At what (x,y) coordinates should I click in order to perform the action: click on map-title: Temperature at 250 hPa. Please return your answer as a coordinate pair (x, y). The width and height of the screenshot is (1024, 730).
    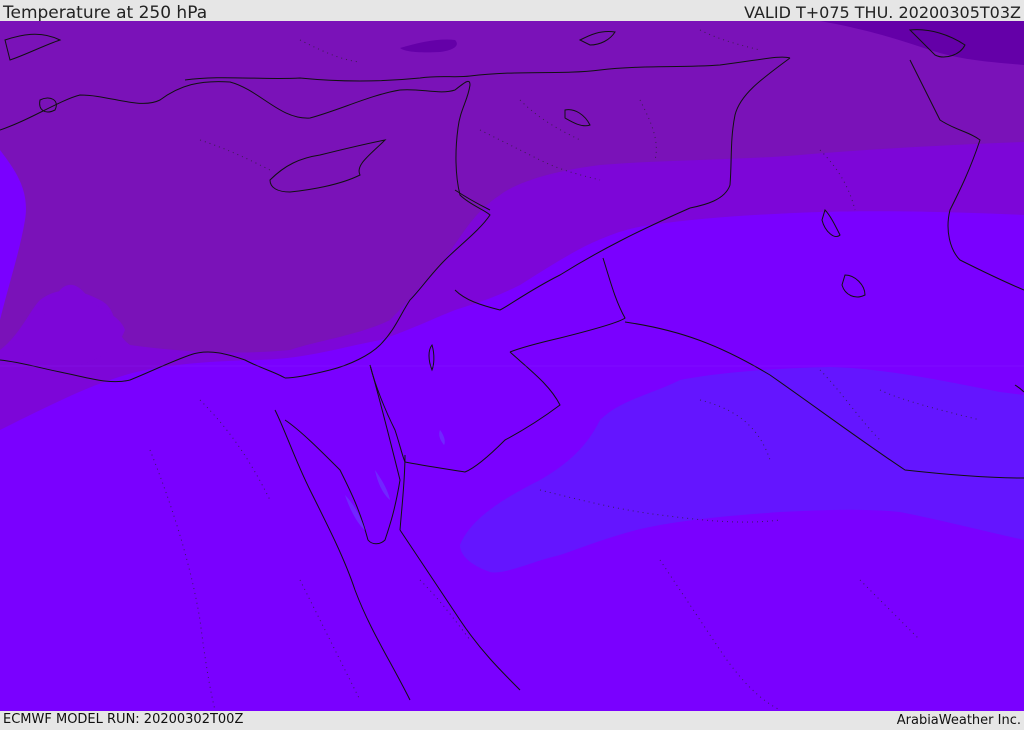
    Looking at the image, I should click on (105, 13).